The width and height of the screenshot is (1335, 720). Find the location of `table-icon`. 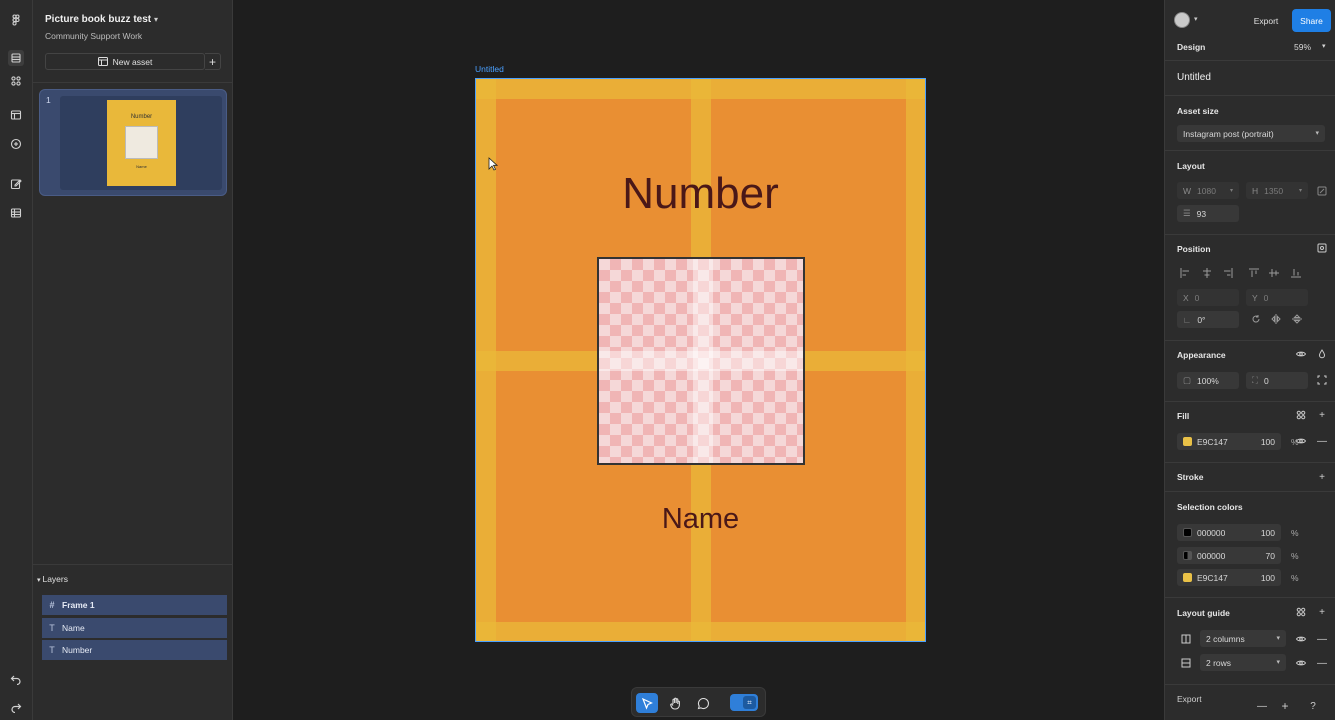

table-icon is located at coordinates (16, 213).